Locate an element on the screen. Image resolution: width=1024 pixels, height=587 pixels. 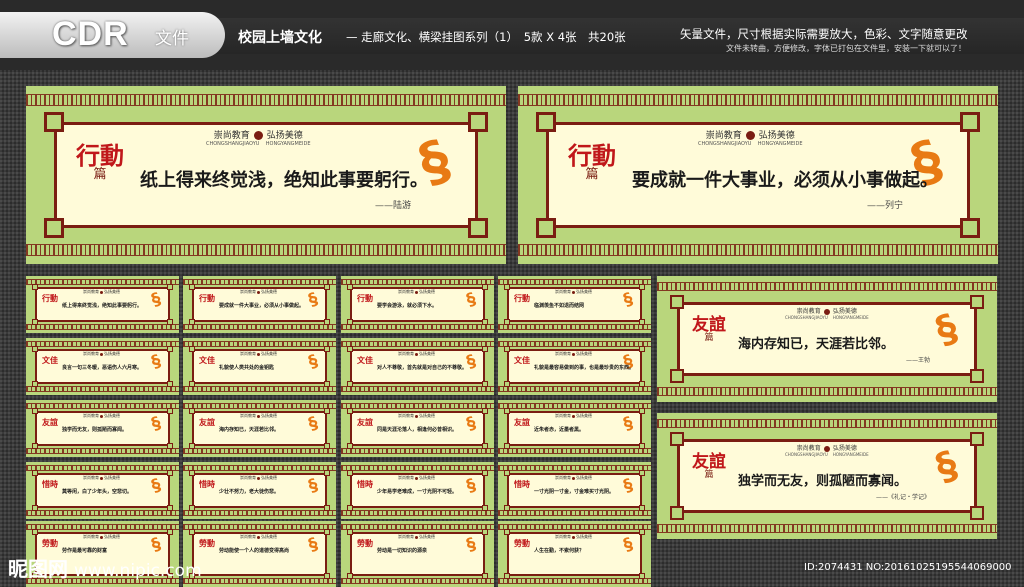
cdr-badge: CDR 文件 is located at coordinates (112, 35).